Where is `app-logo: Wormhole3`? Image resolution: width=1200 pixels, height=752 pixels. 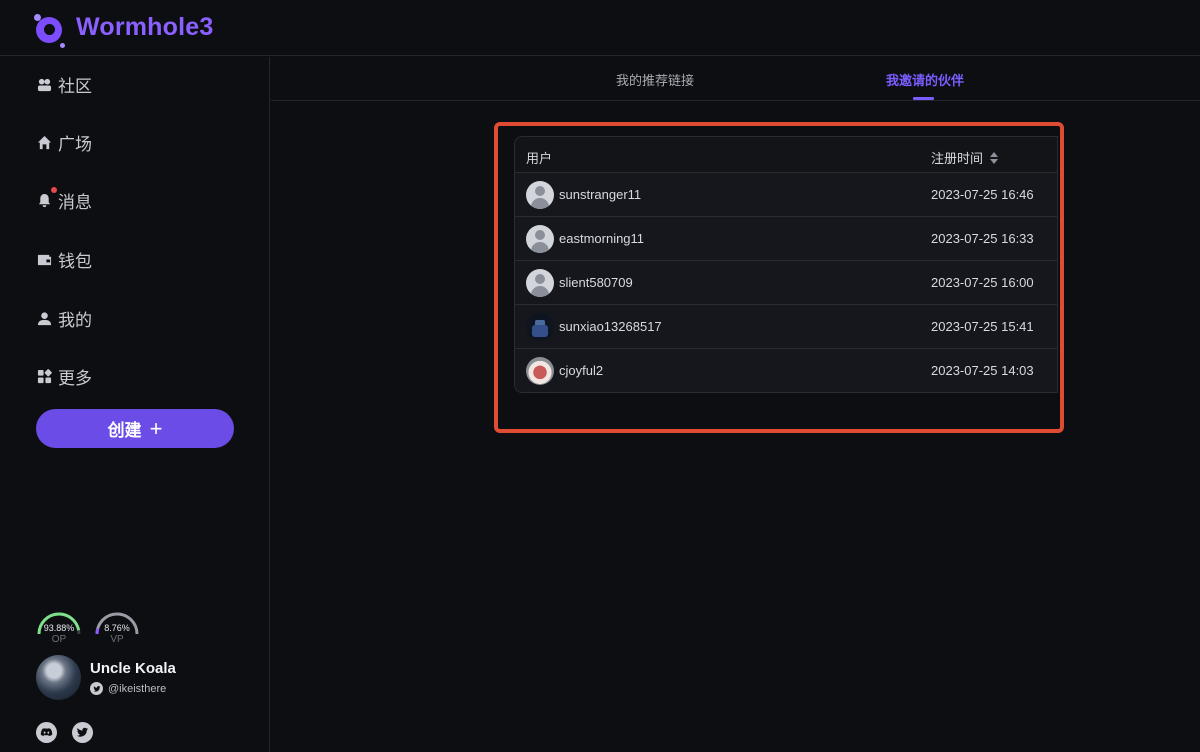
app-logo: Wormhole3 is located at coordinates (124, 29).